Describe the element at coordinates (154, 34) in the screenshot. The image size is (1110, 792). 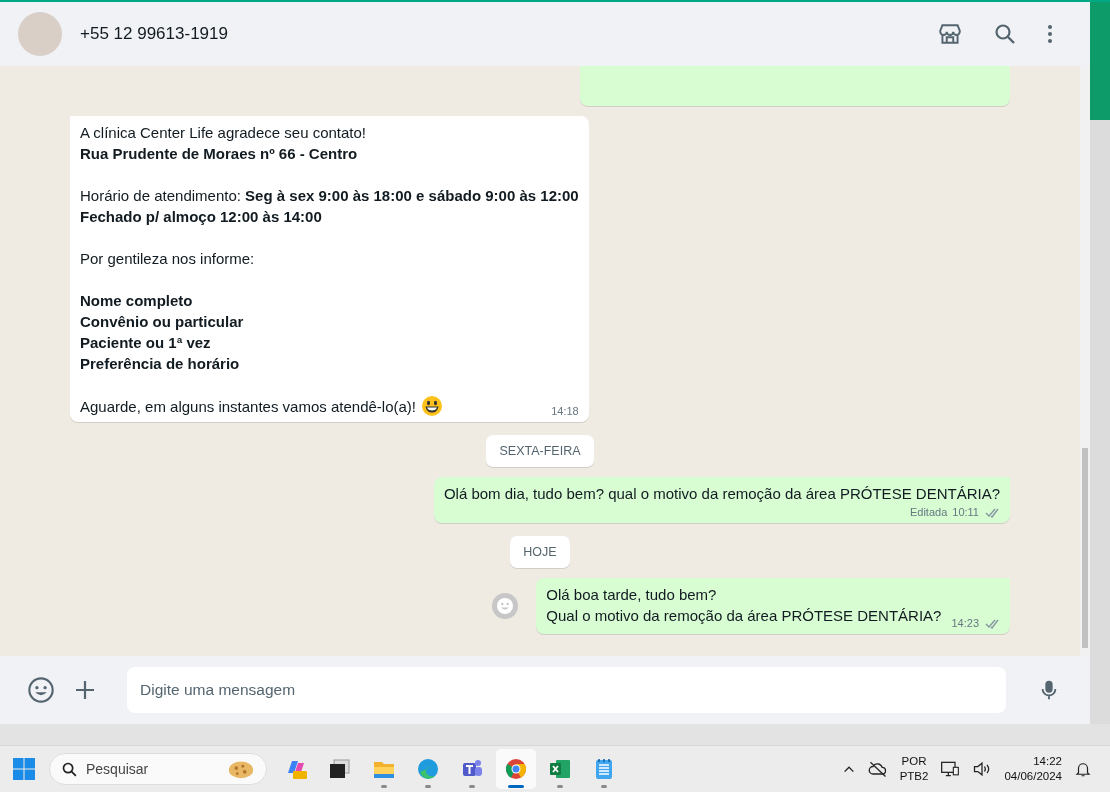
I see `contact-name: +55 12 99613-1919` at that location.